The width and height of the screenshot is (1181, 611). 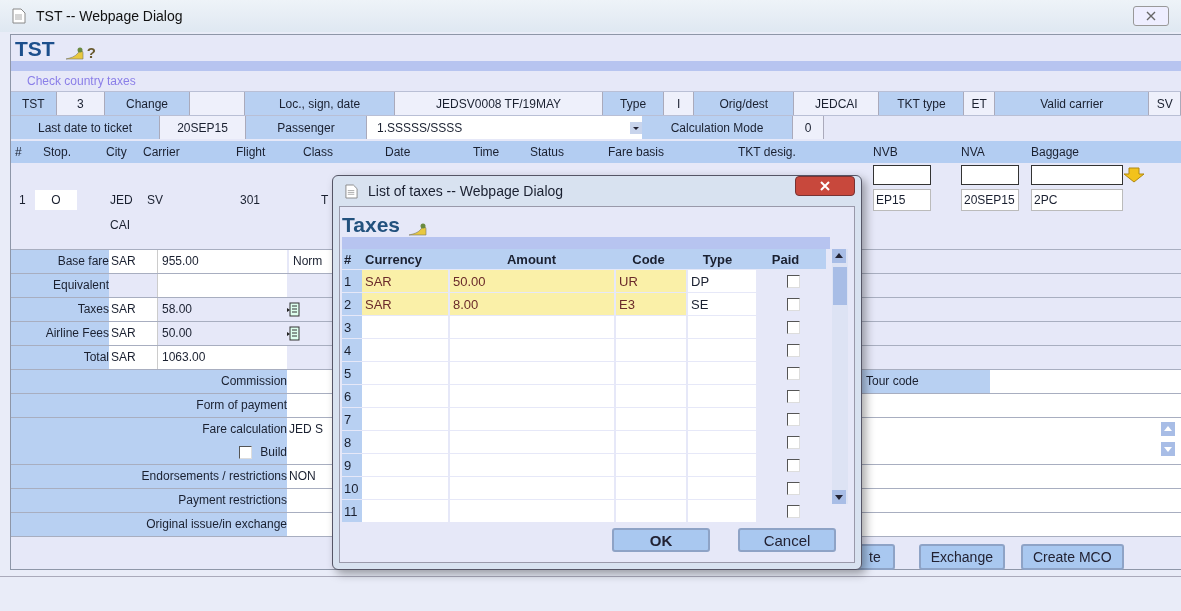 I want to click on ticket-field-label: Payment restrictions, so click(x=149, y=500).